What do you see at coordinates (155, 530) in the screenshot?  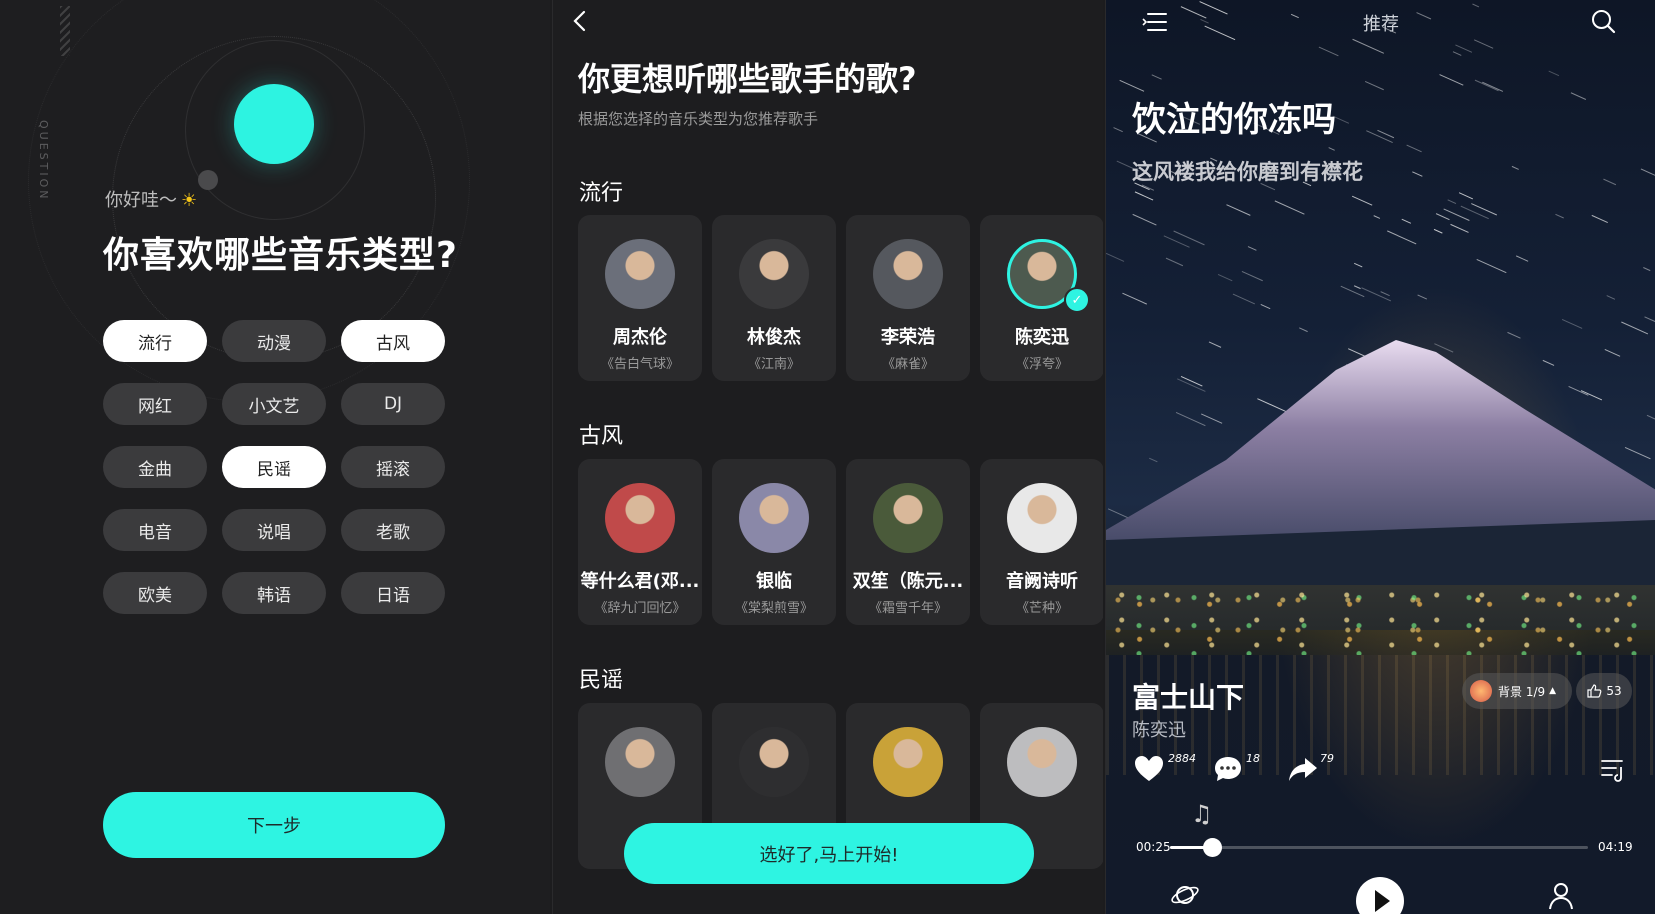 I see `genre-chip: 电音` at bounding box center [155, 530].